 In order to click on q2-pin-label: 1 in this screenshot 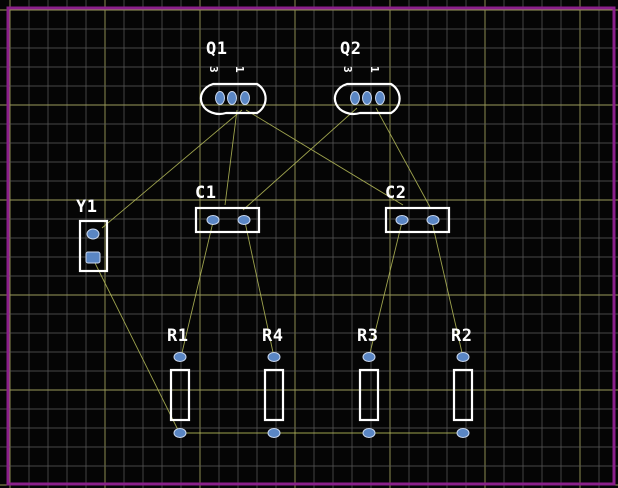, I will do `click(374, 69)`.